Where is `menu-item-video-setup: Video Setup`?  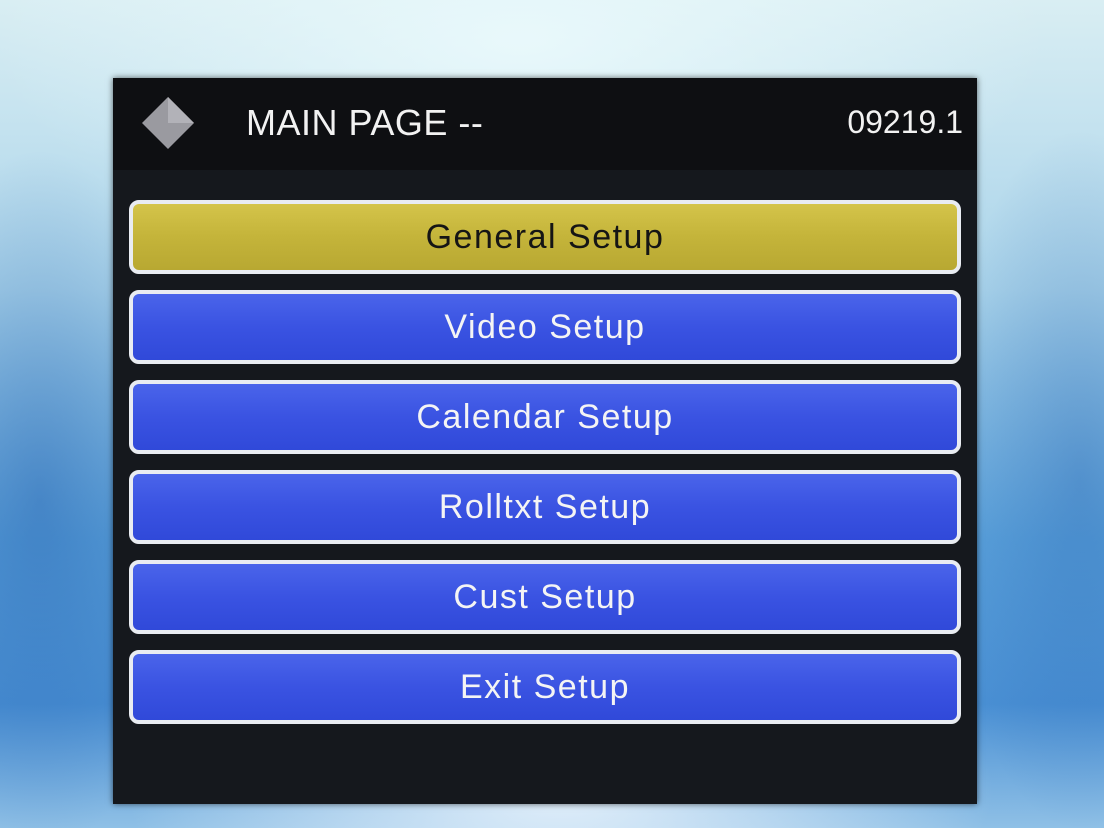
menu-item-video-setup: Video Setup is located at coordinates (545, 327).